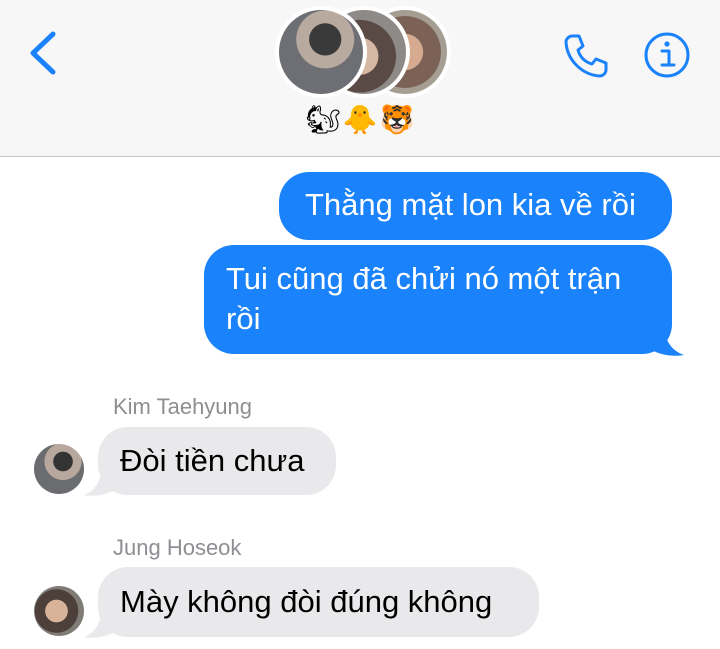  I want to click on info-icon, so click(667, 55).